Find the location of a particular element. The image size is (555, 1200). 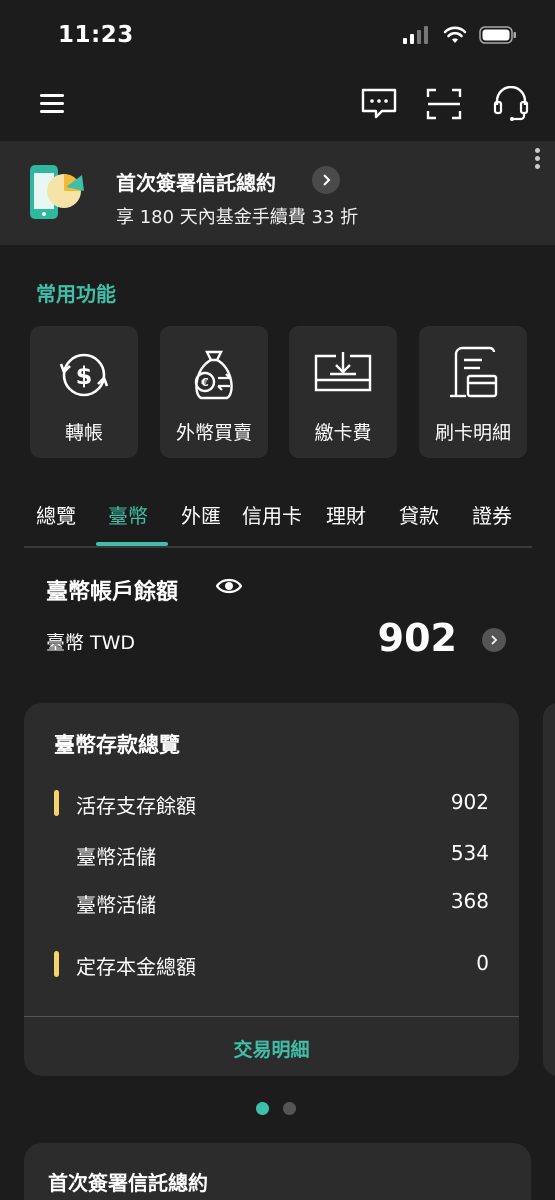

quick-action-transfer: $ 轉帳 is located at coordinates (84, 392).